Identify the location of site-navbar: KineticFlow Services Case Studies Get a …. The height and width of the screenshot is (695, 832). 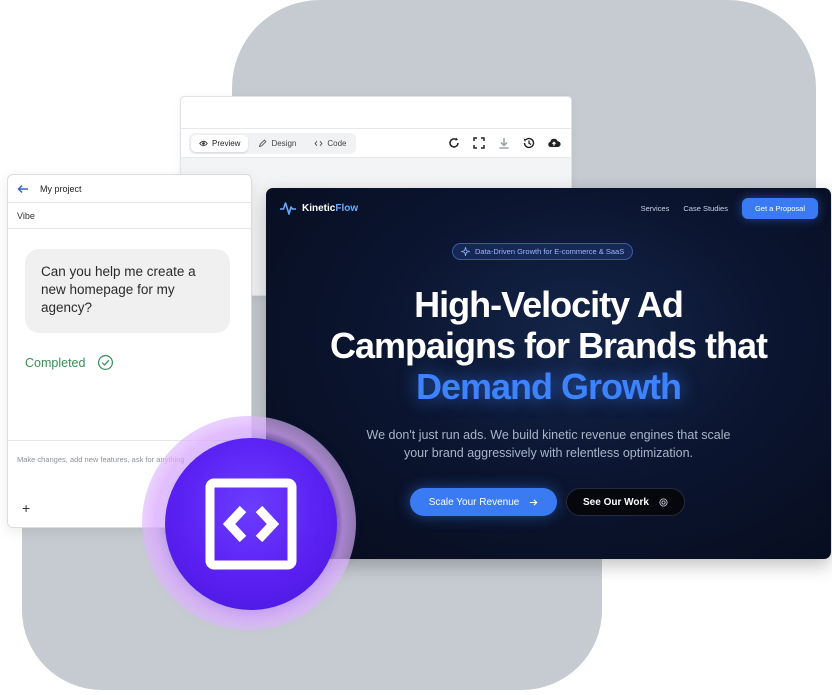
(548, 208).